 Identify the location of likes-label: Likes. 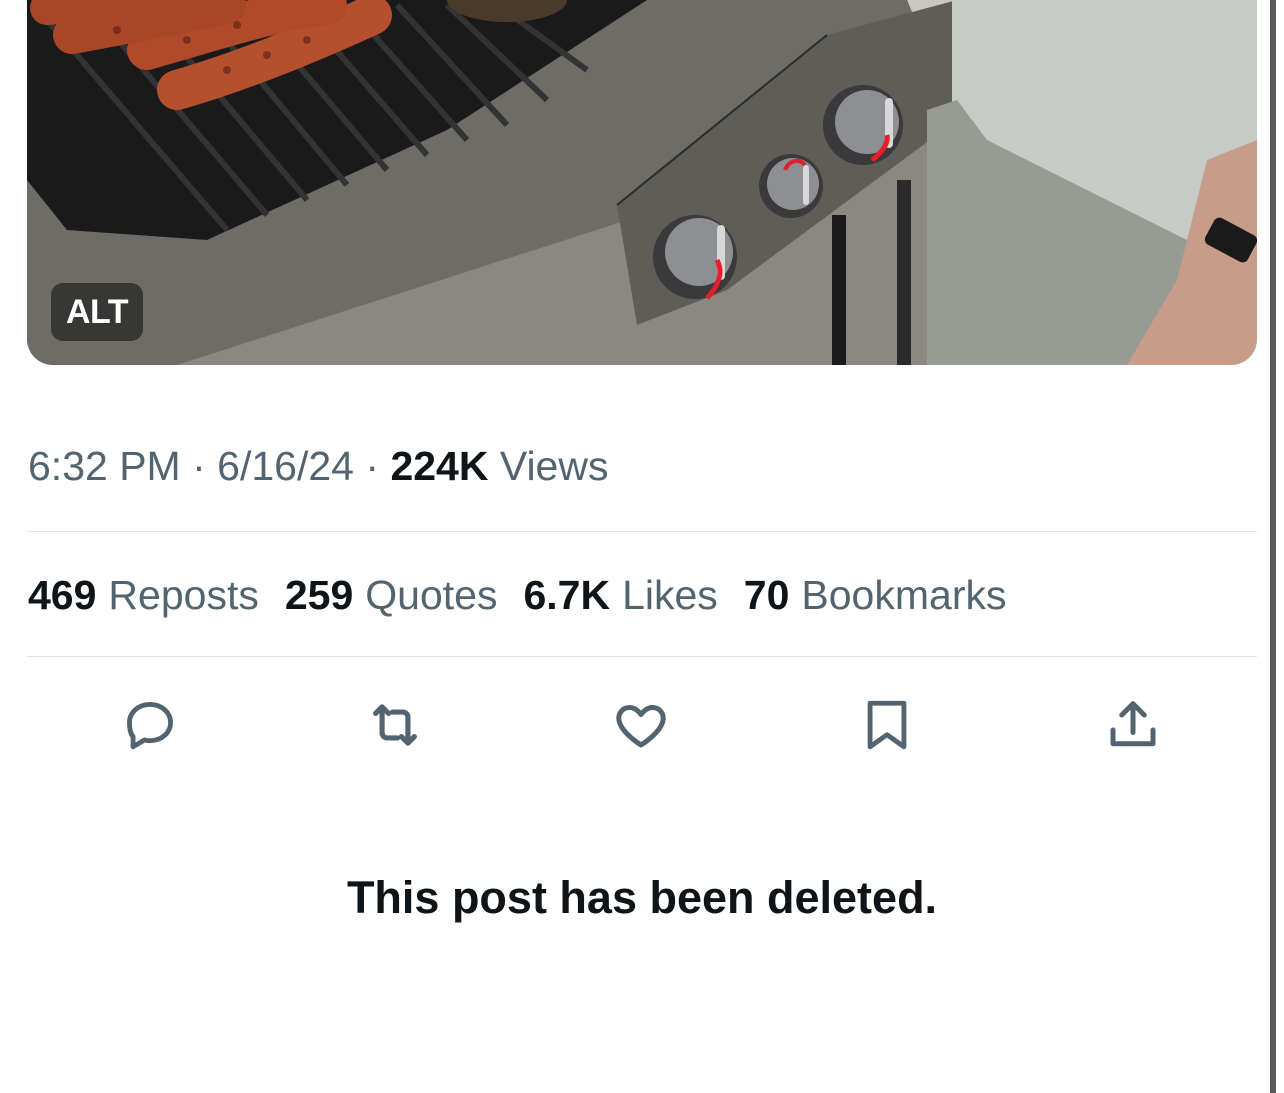
(670, 595).